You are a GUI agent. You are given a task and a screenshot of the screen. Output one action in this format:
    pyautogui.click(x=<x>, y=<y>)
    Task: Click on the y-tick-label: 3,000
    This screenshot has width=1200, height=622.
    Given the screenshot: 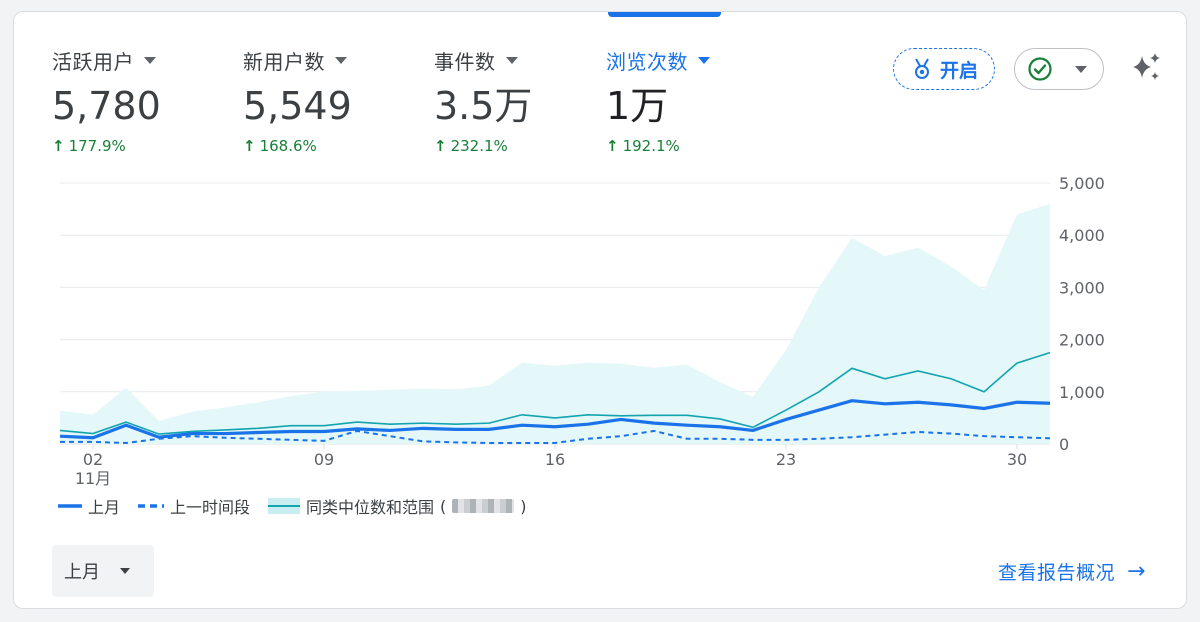 What is the action you would take?
    pyautogui.click(x=1082, y=287)
    